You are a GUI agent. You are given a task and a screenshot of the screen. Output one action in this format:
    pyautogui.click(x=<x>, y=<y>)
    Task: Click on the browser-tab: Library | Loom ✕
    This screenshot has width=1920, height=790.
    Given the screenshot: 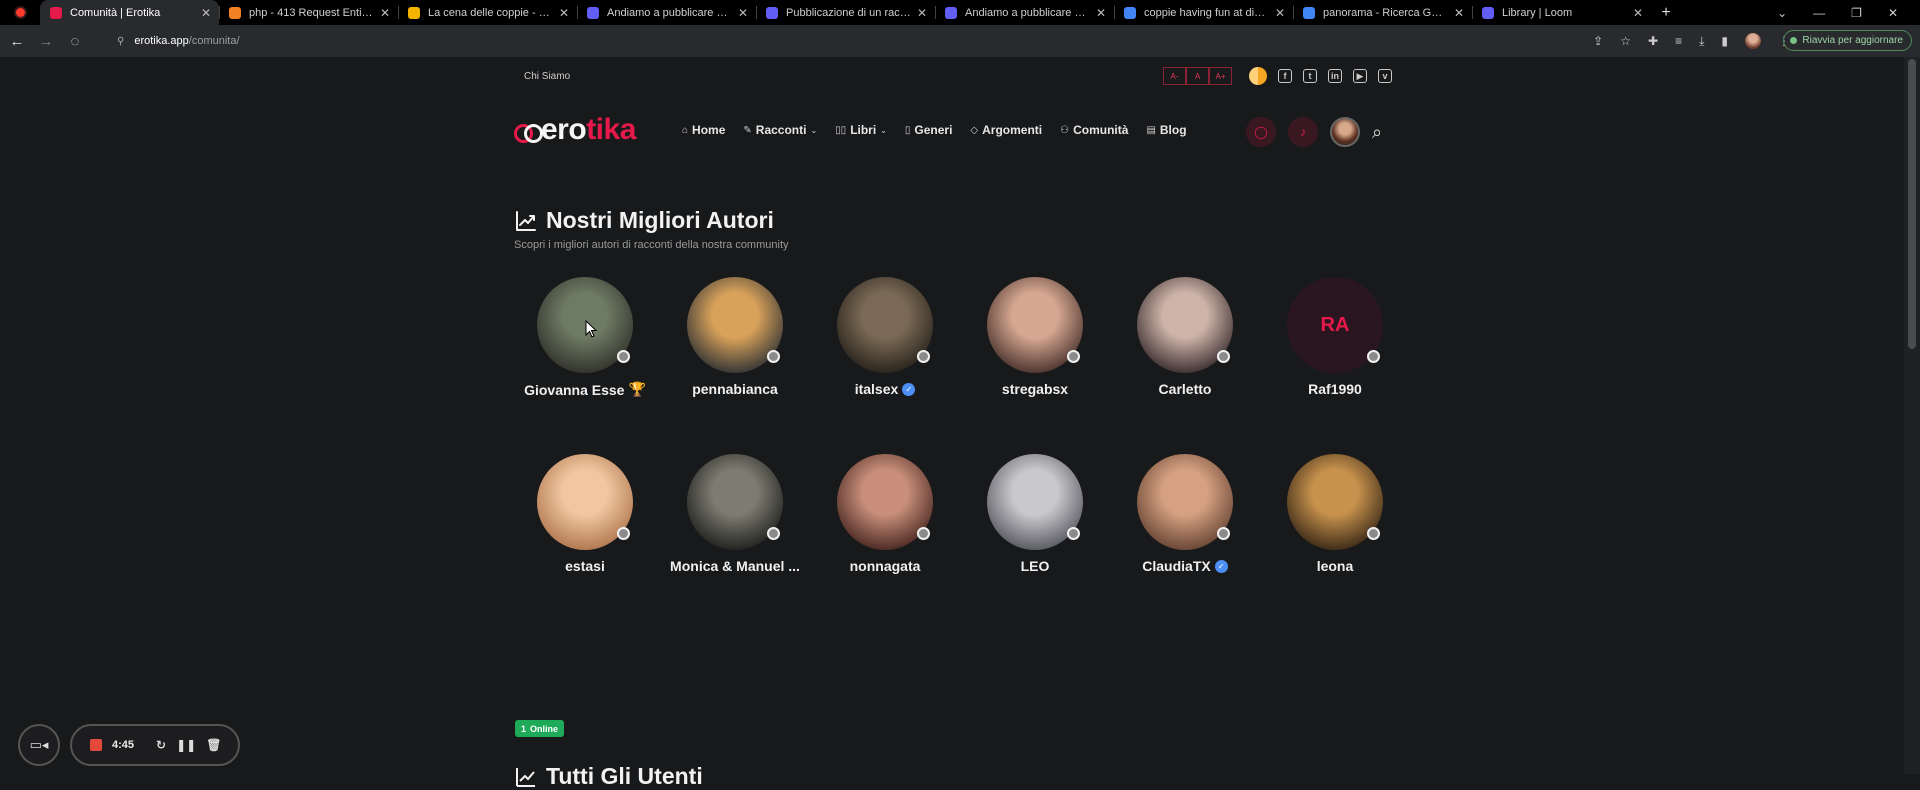 What is the action you would take?
    pyautogui.click(x=1561, y=12)
    